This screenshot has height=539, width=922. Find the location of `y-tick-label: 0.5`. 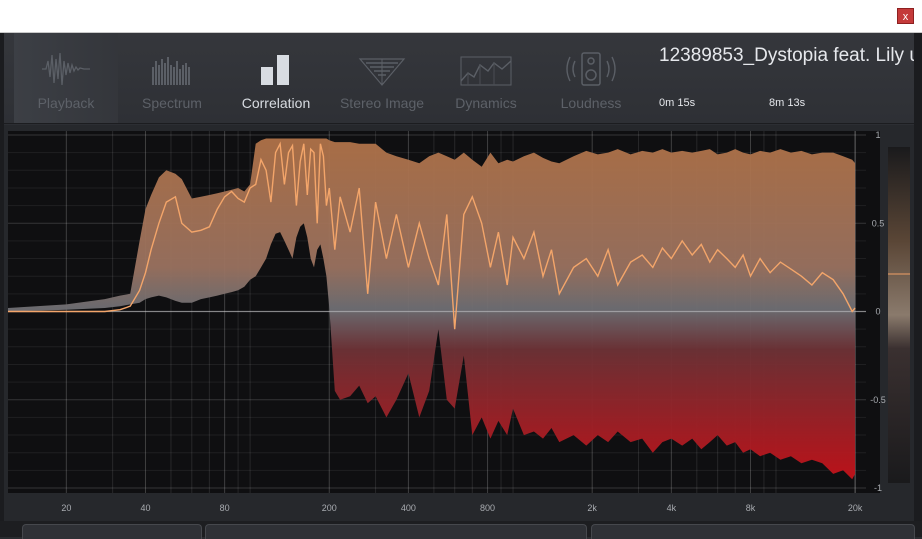

y-tick-label: 0.5 is located at coordinates (878, 223).